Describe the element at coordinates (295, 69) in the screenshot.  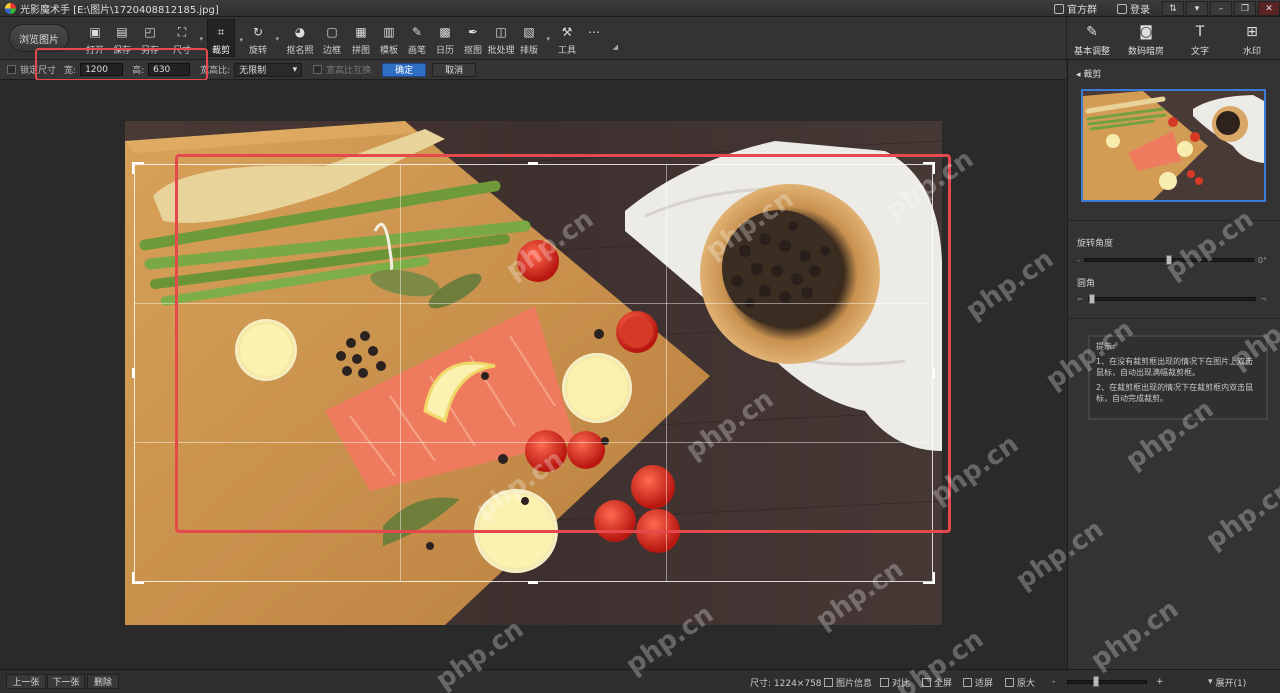
I see `chevron-down-icon: ▾` at that location.